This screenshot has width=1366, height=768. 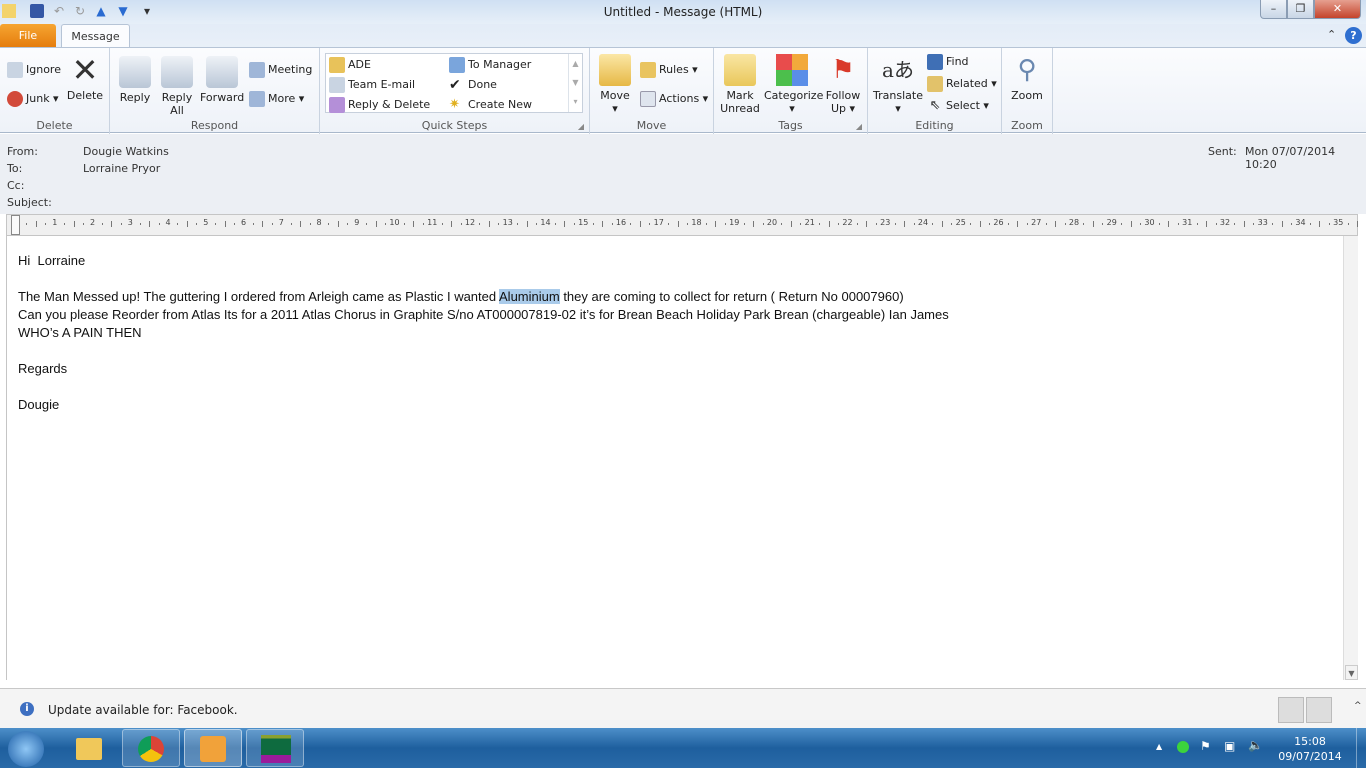 I want to click on status-icon, so click(x=1183, y=747).